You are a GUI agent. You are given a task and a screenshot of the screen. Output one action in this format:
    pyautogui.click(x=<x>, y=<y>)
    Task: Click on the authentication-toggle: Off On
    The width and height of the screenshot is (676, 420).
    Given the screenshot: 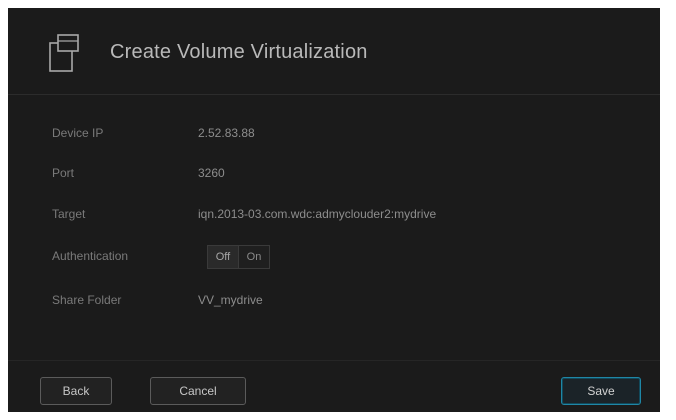 What is the action you would take?
    pyautogui.click(x=238, y=257)
    